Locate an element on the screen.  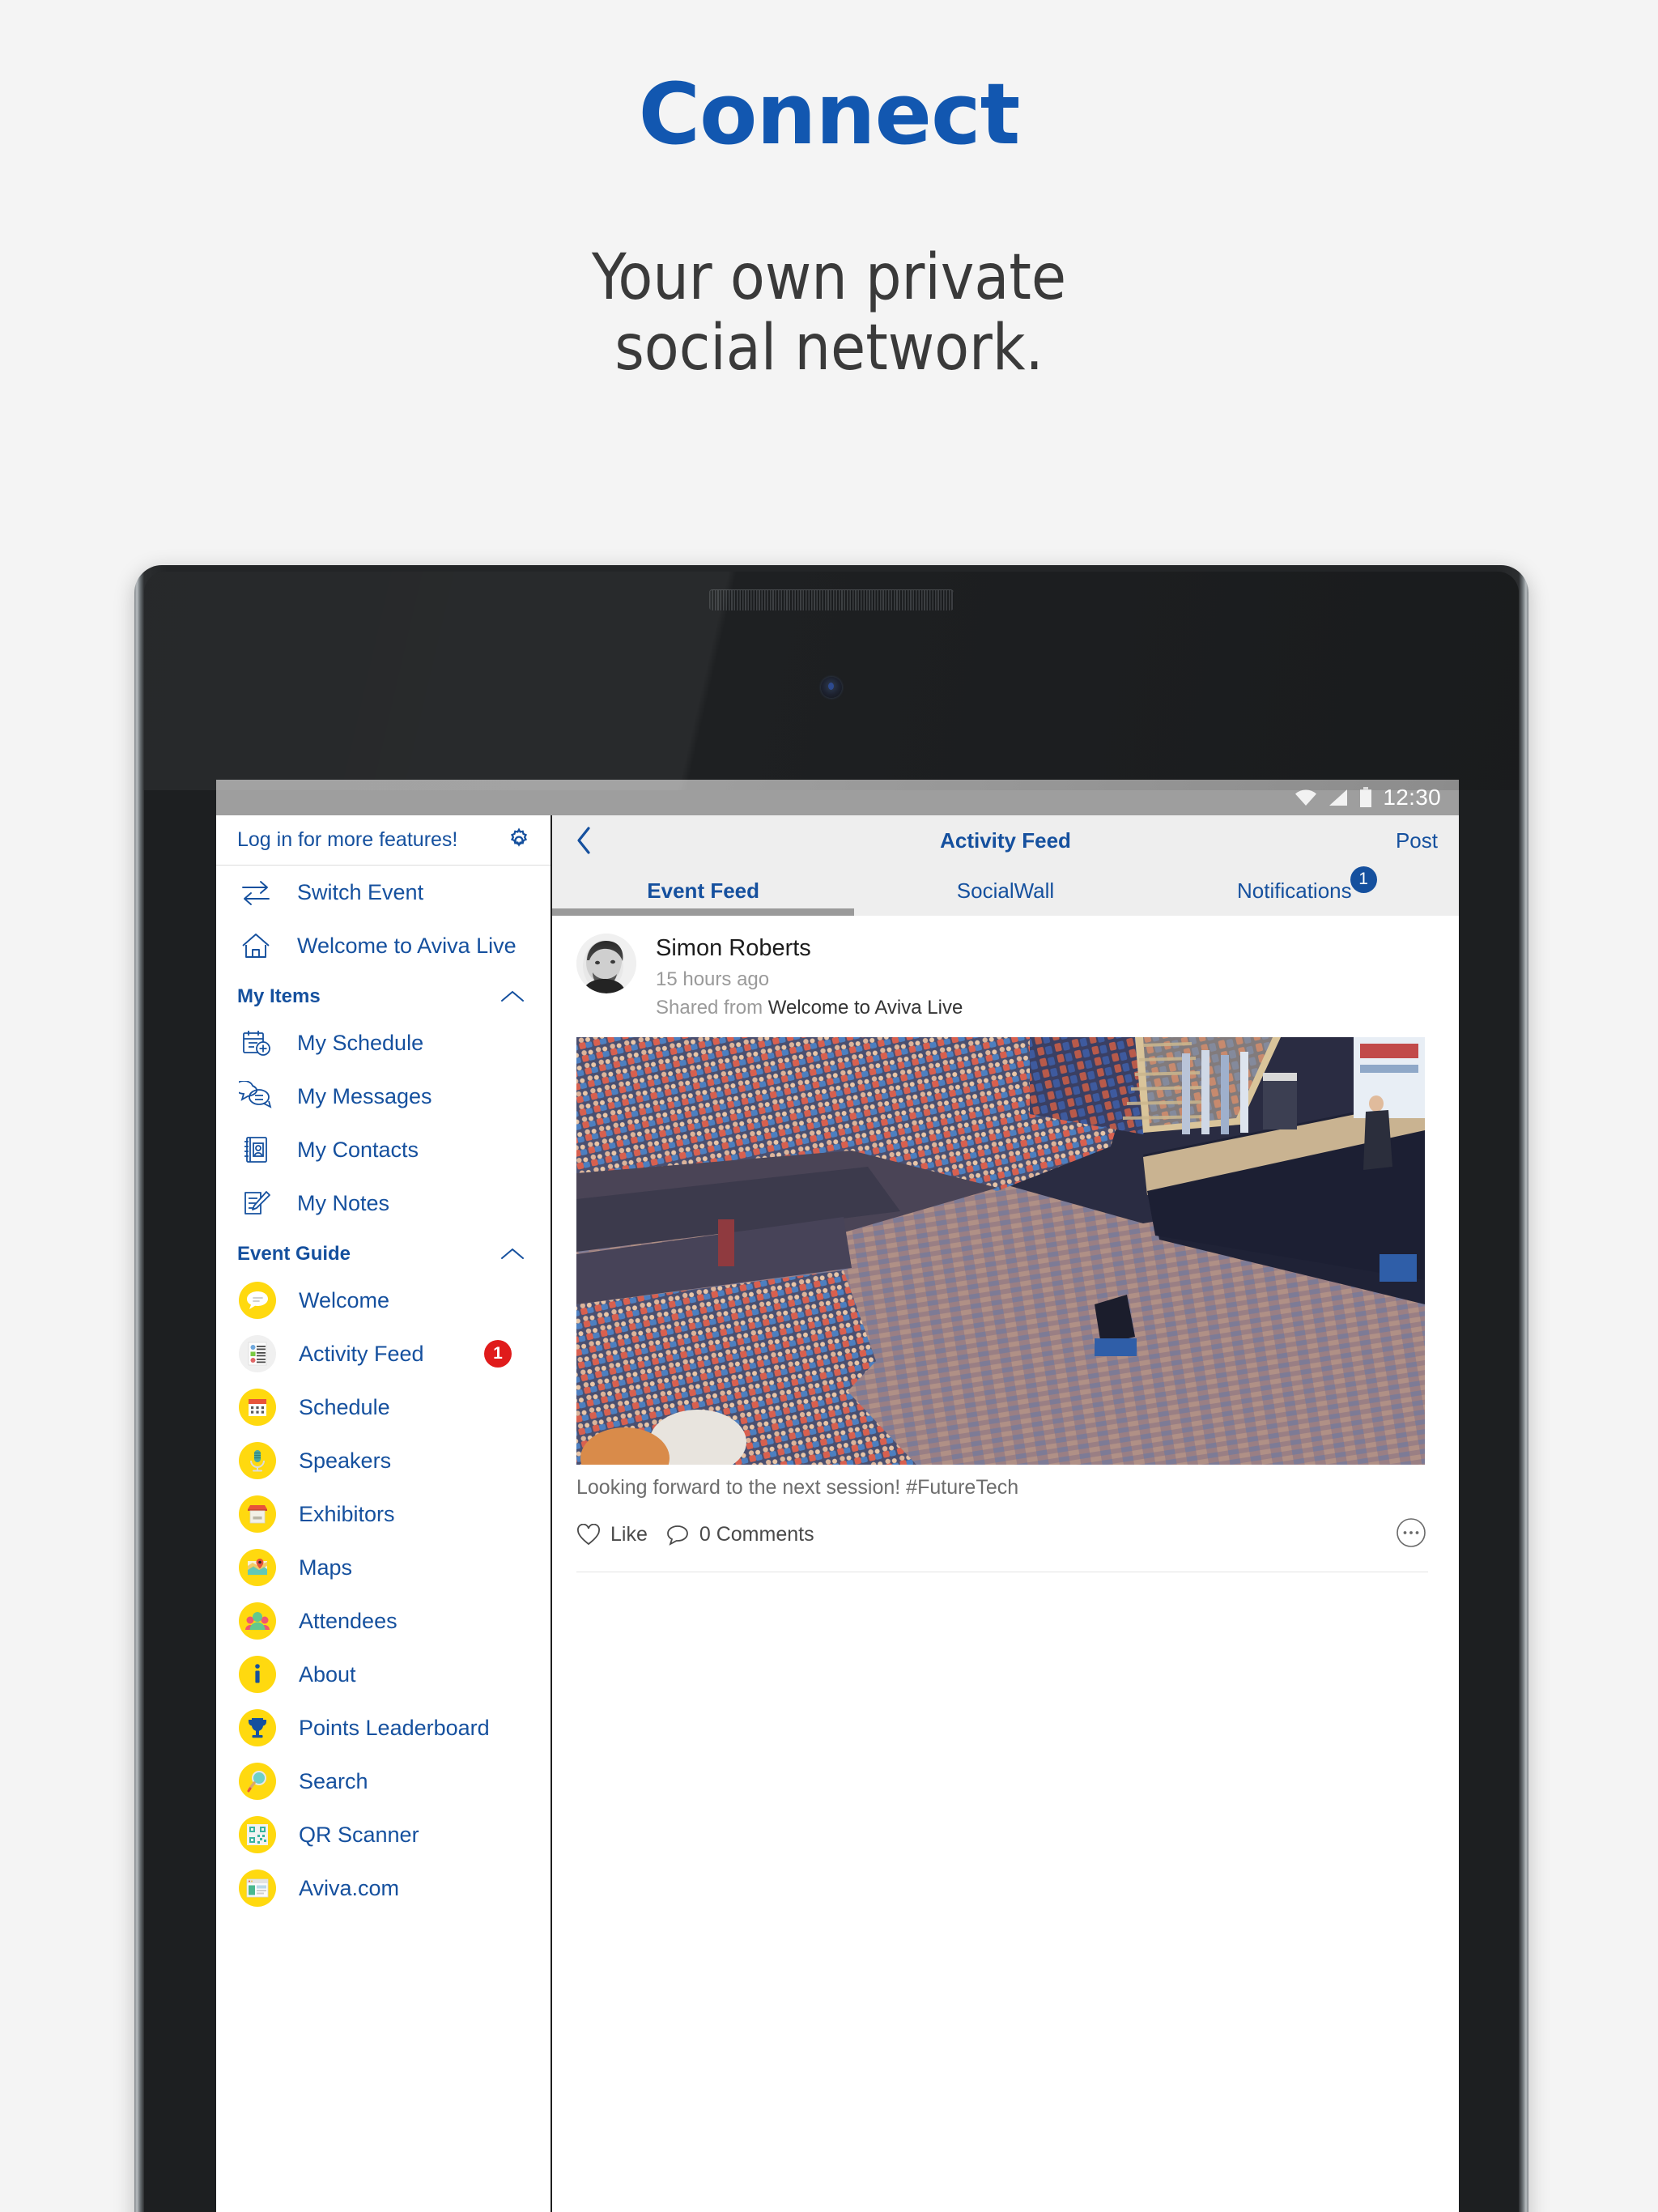
sidebar-item-label: Welcome is located at coordinates (344, 1299).